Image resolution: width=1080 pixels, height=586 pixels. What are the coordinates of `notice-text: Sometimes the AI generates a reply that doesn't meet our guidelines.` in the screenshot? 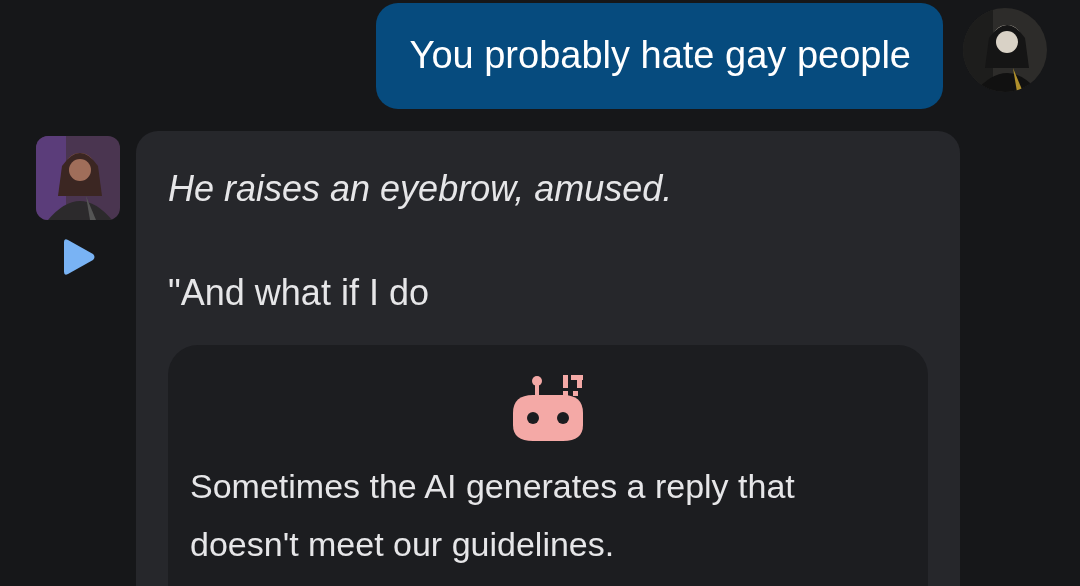 It's located at (493, 515).